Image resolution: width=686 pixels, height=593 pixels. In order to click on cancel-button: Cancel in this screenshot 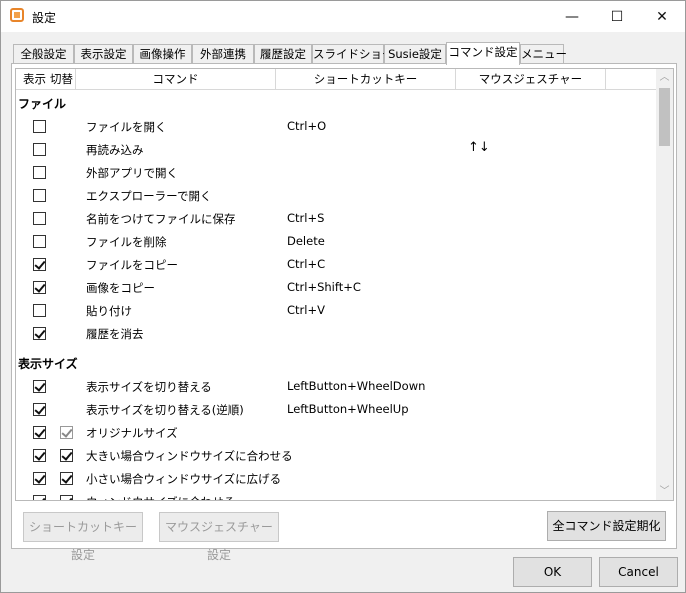, I will do `click(638, 572)`.